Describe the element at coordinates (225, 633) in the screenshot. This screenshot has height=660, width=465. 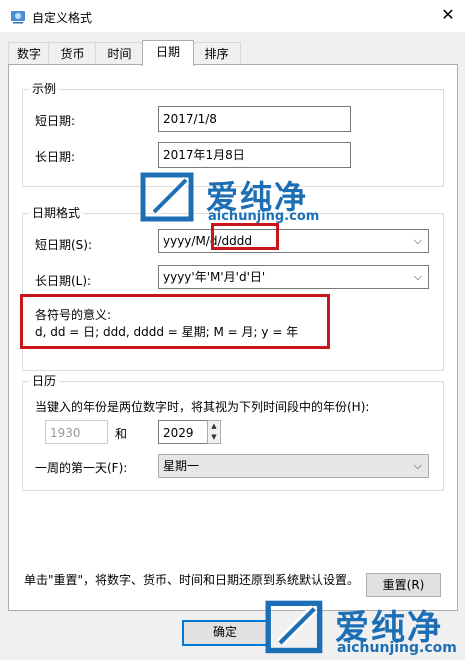
I see `ok-button: 确定` at that location.